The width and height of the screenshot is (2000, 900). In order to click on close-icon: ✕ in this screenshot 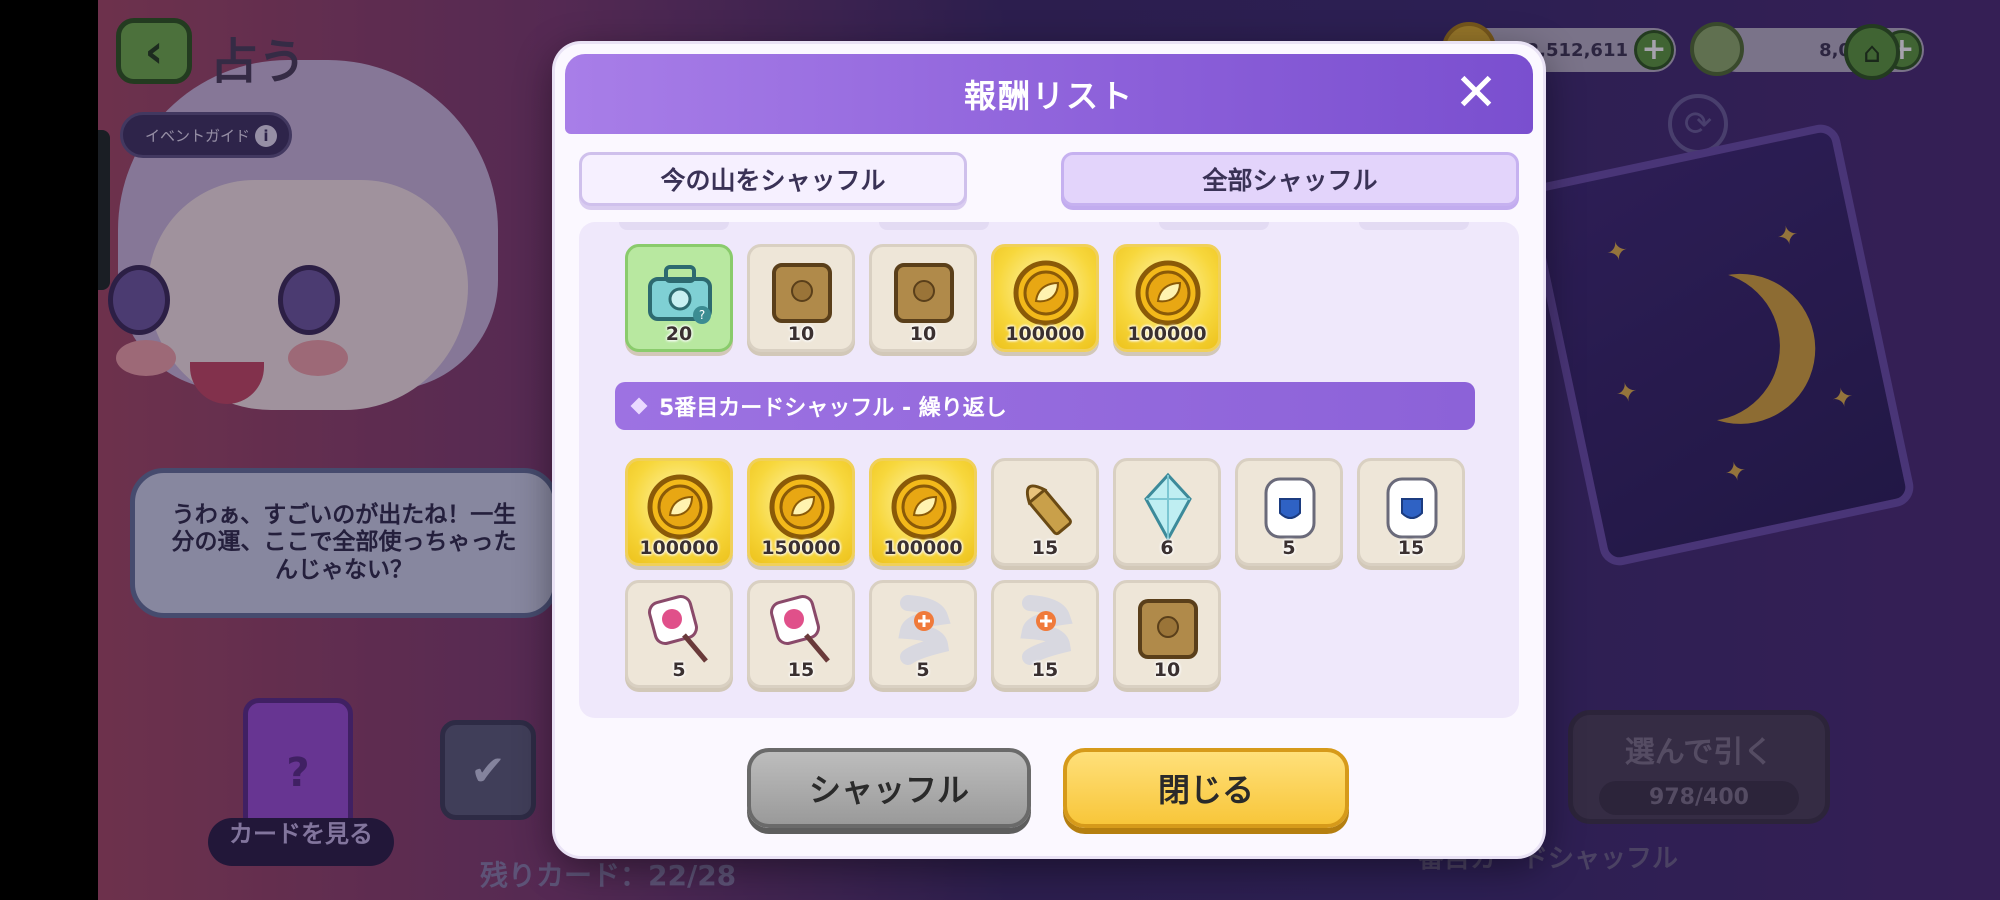, I will do `click(1476, 93)`.